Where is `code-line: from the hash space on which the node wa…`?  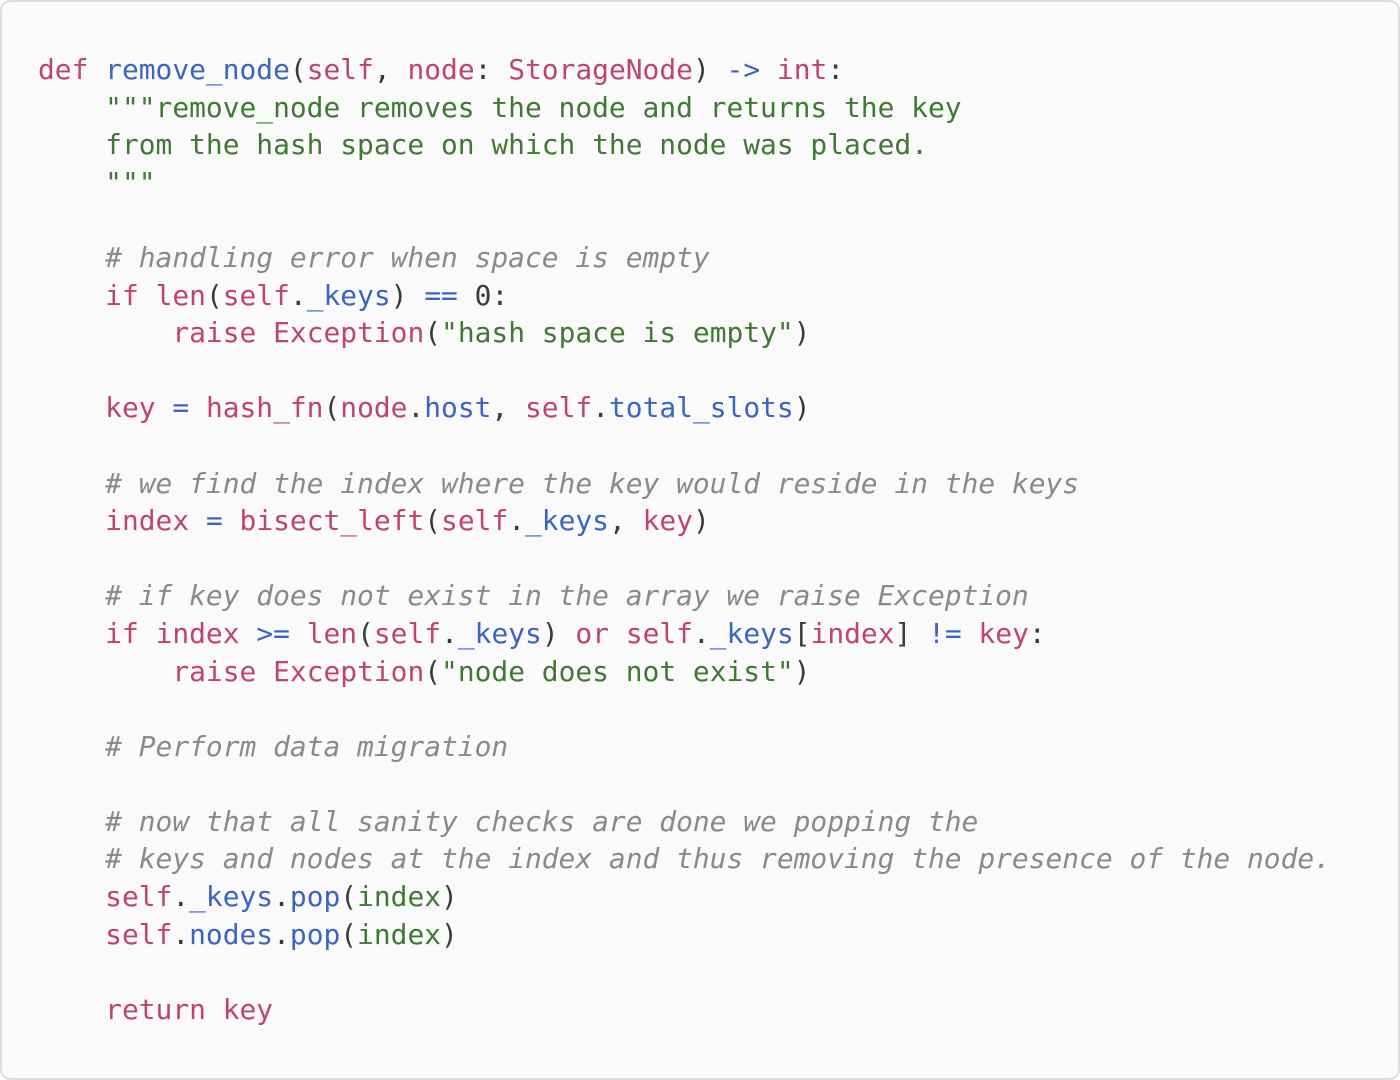 code-line: from the hash space on which the node wa… is located at coordinates (684, 145).